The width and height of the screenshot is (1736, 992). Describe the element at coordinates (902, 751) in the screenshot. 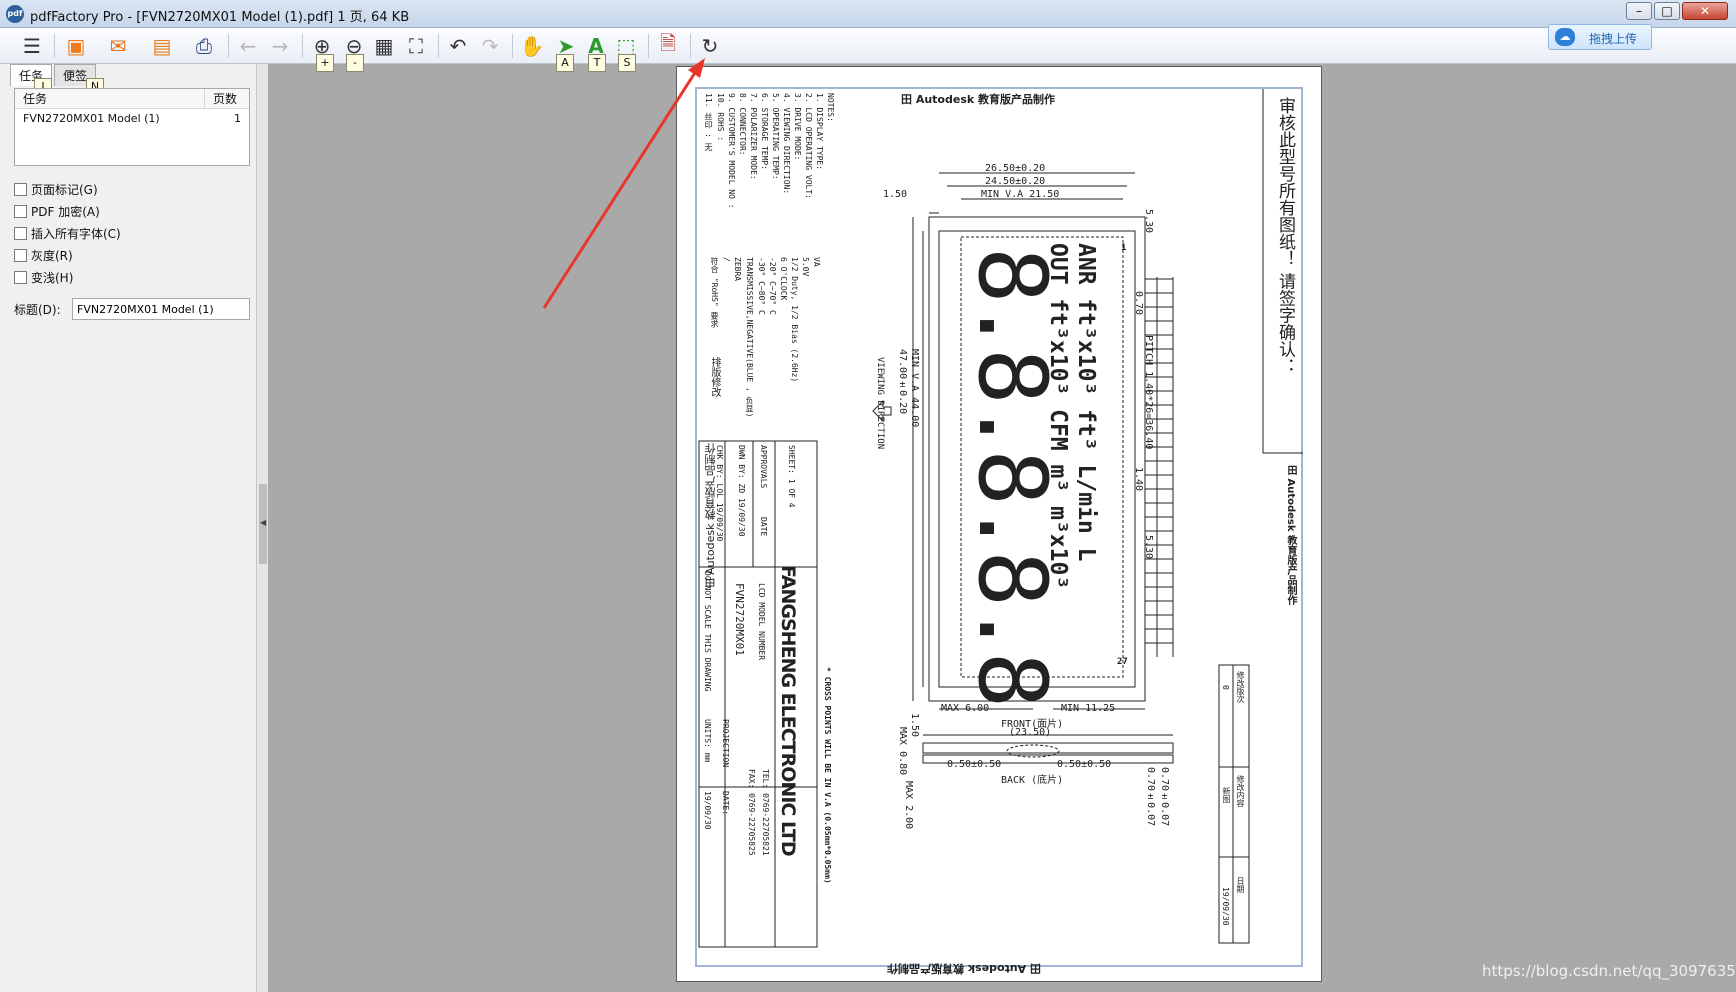

I see `dim-max-0-80: MAX 0.80` at that location.